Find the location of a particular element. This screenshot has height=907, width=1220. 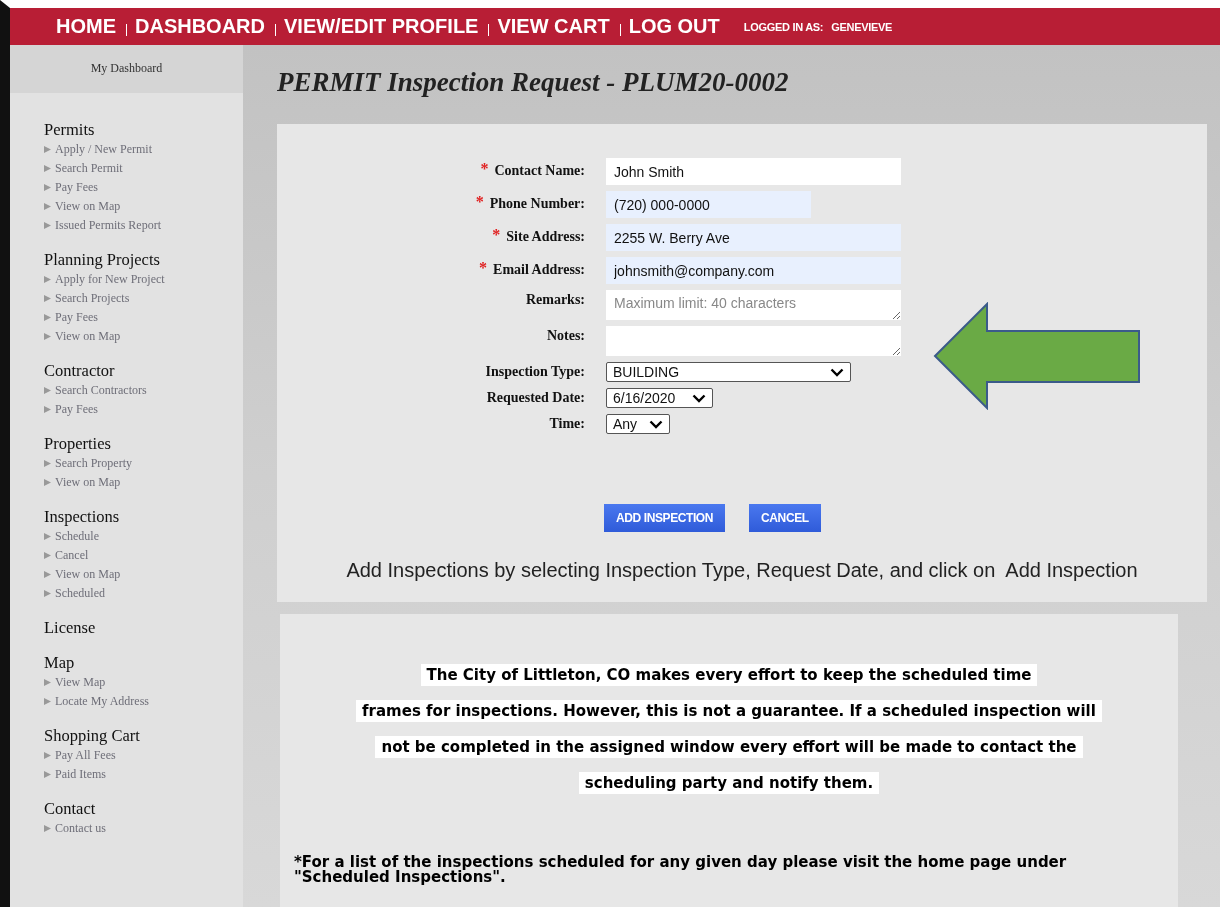

sidebar-heading: Permits is located at coordinates (143, 129).